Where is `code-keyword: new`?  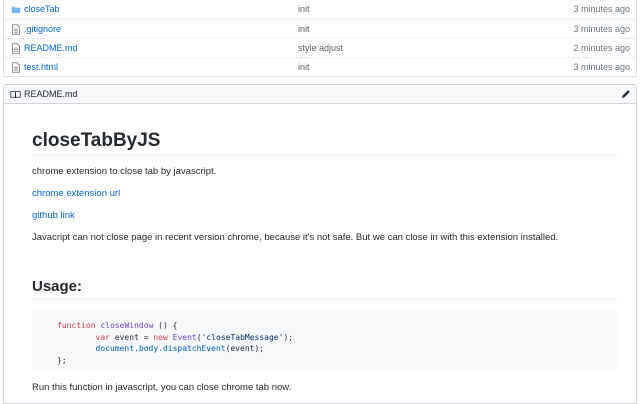 code-keyword: new is located at coordinates (160, 337).